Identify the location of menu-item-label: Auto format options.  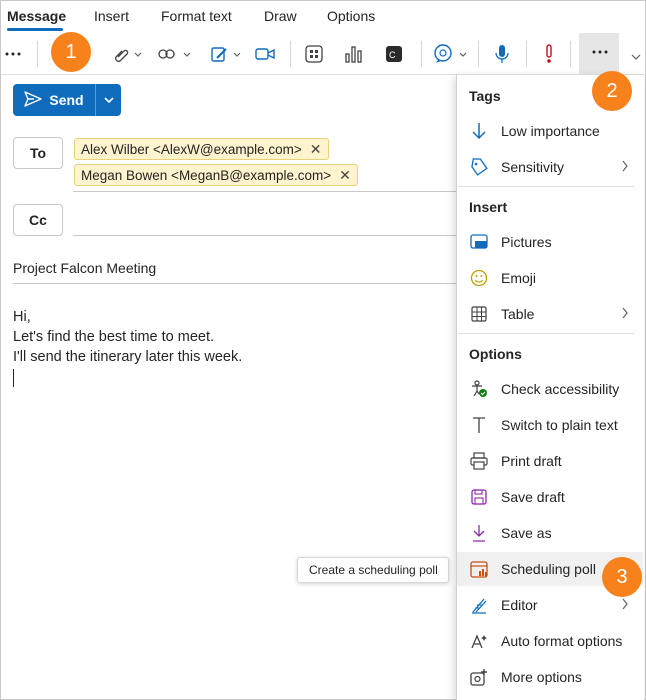
(562, 641).